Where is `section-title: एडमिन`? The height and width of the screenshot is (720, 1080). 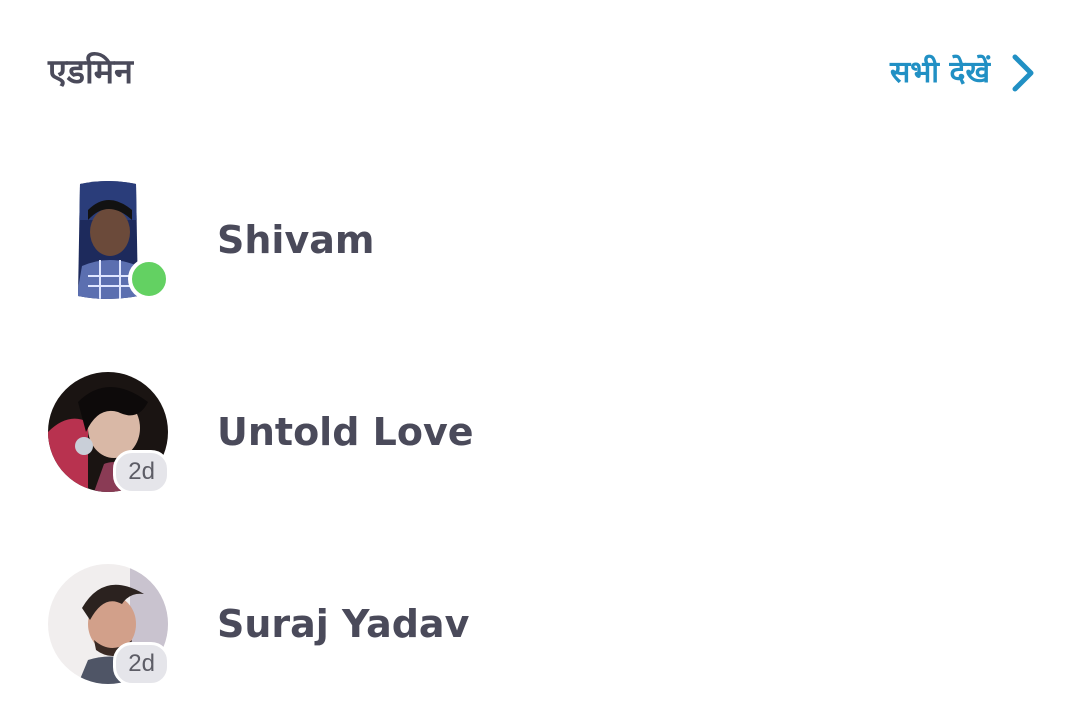 section-title: एडमिन is located at coordinates (90, 72).